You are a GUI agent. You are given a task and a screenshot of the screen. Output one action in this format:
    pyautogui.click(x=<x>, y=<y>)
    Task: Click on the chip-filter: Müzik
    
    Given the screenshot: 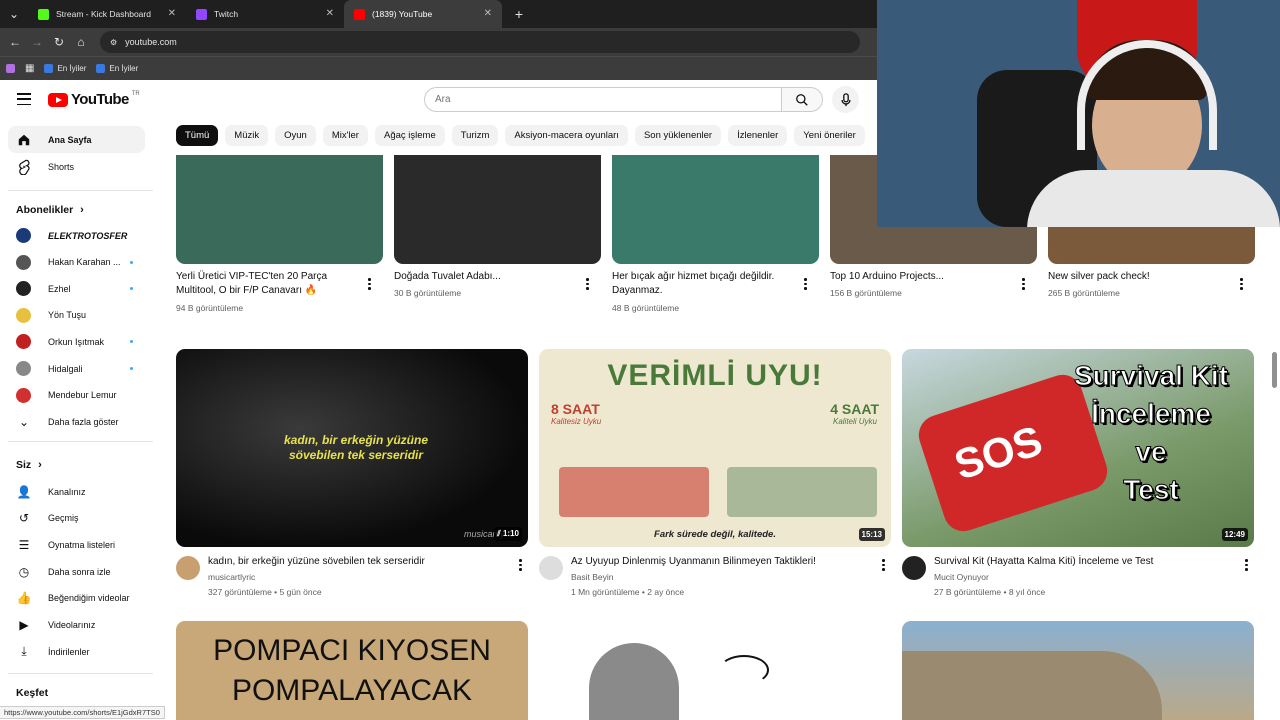 What is the action you would take?
    pyautogui.click(x=247, y=135)
    